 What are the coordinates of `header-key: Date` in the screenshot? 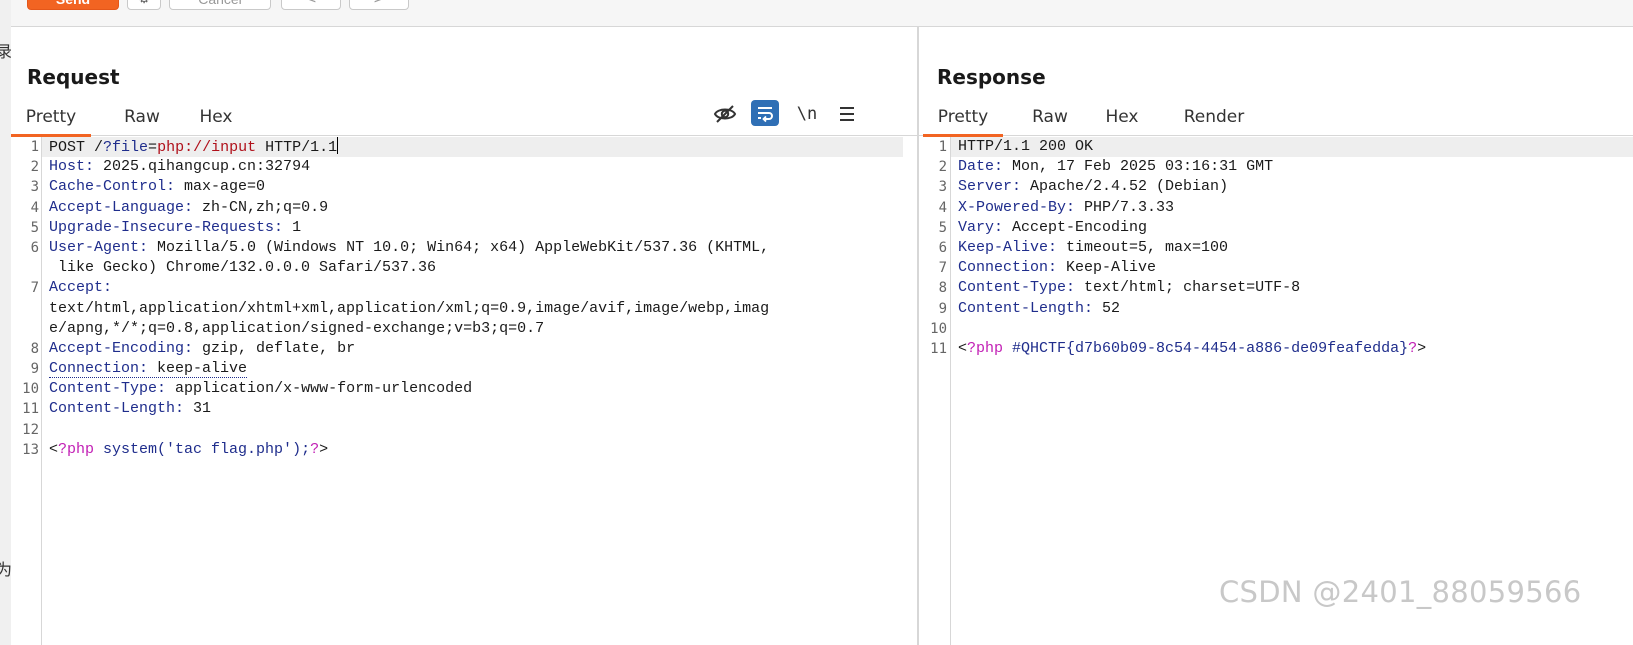 It's located at (976, 167).